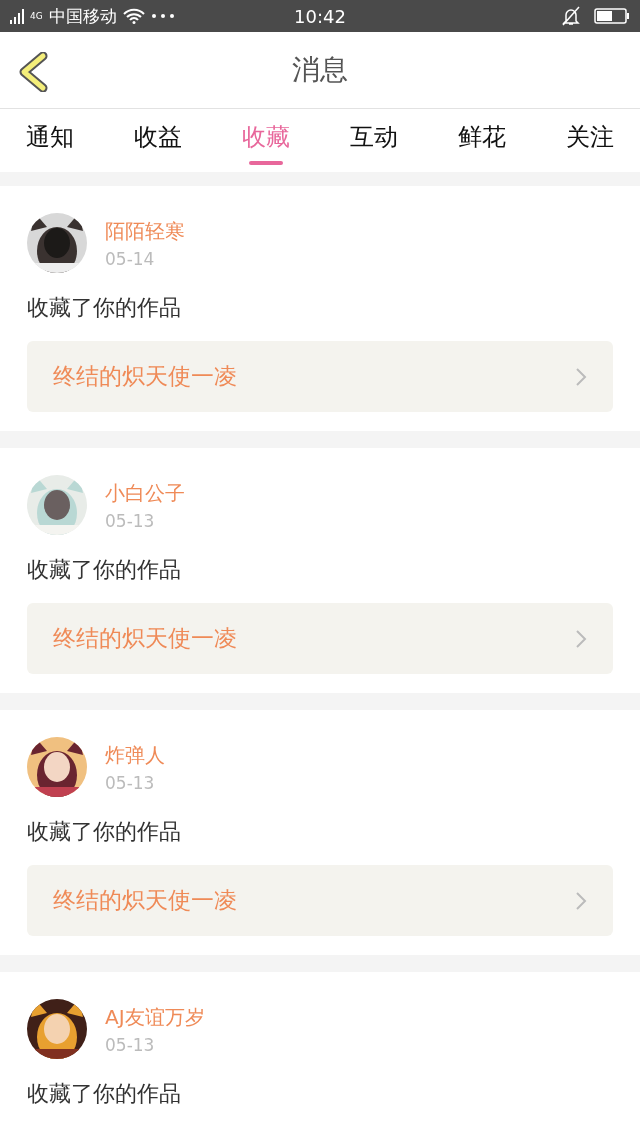  Describe the element at coordinates (135, 755) in the screenshot. I see `user-name: 炸弹人` at that location.